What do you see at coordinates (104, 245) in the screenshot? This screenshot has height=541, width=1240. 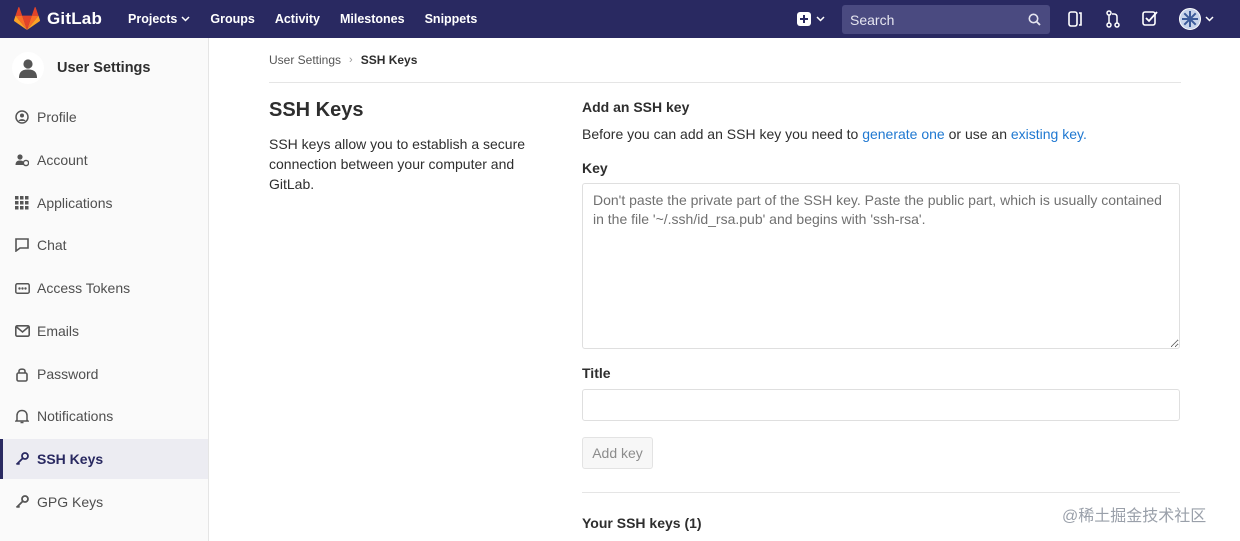 I see `sidebar-item-chat: Chat` at bounding box center [104, 245].